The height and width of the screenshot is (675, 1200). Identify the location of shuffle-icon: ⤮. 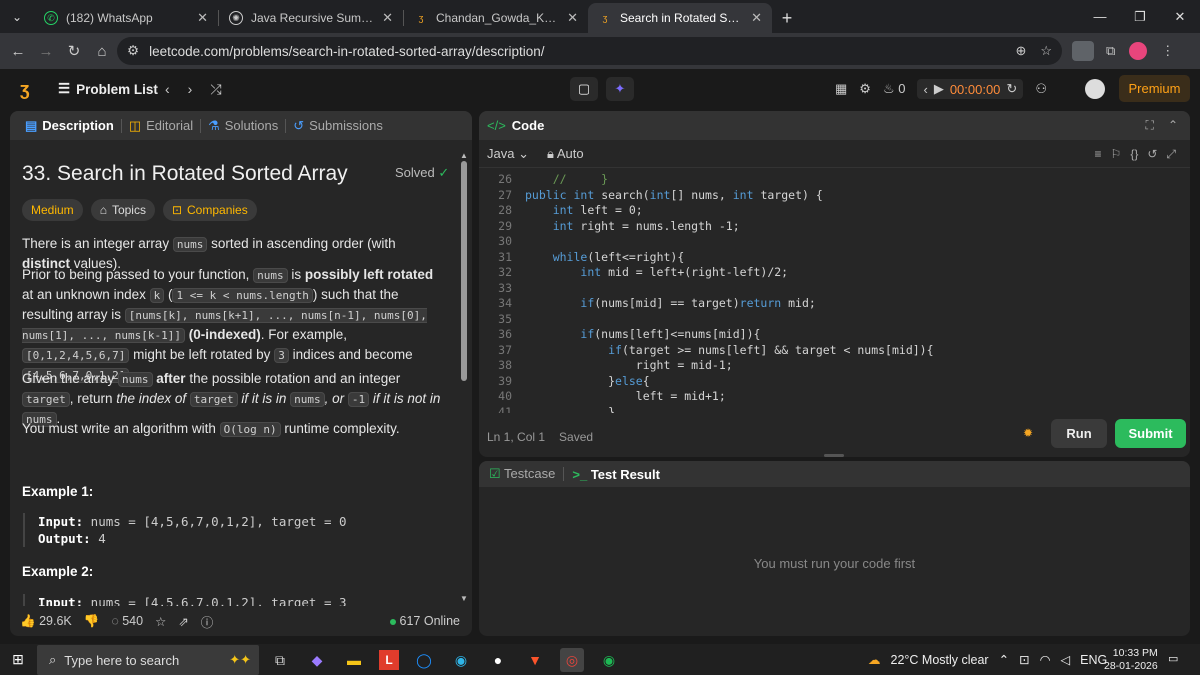
(215, 89).